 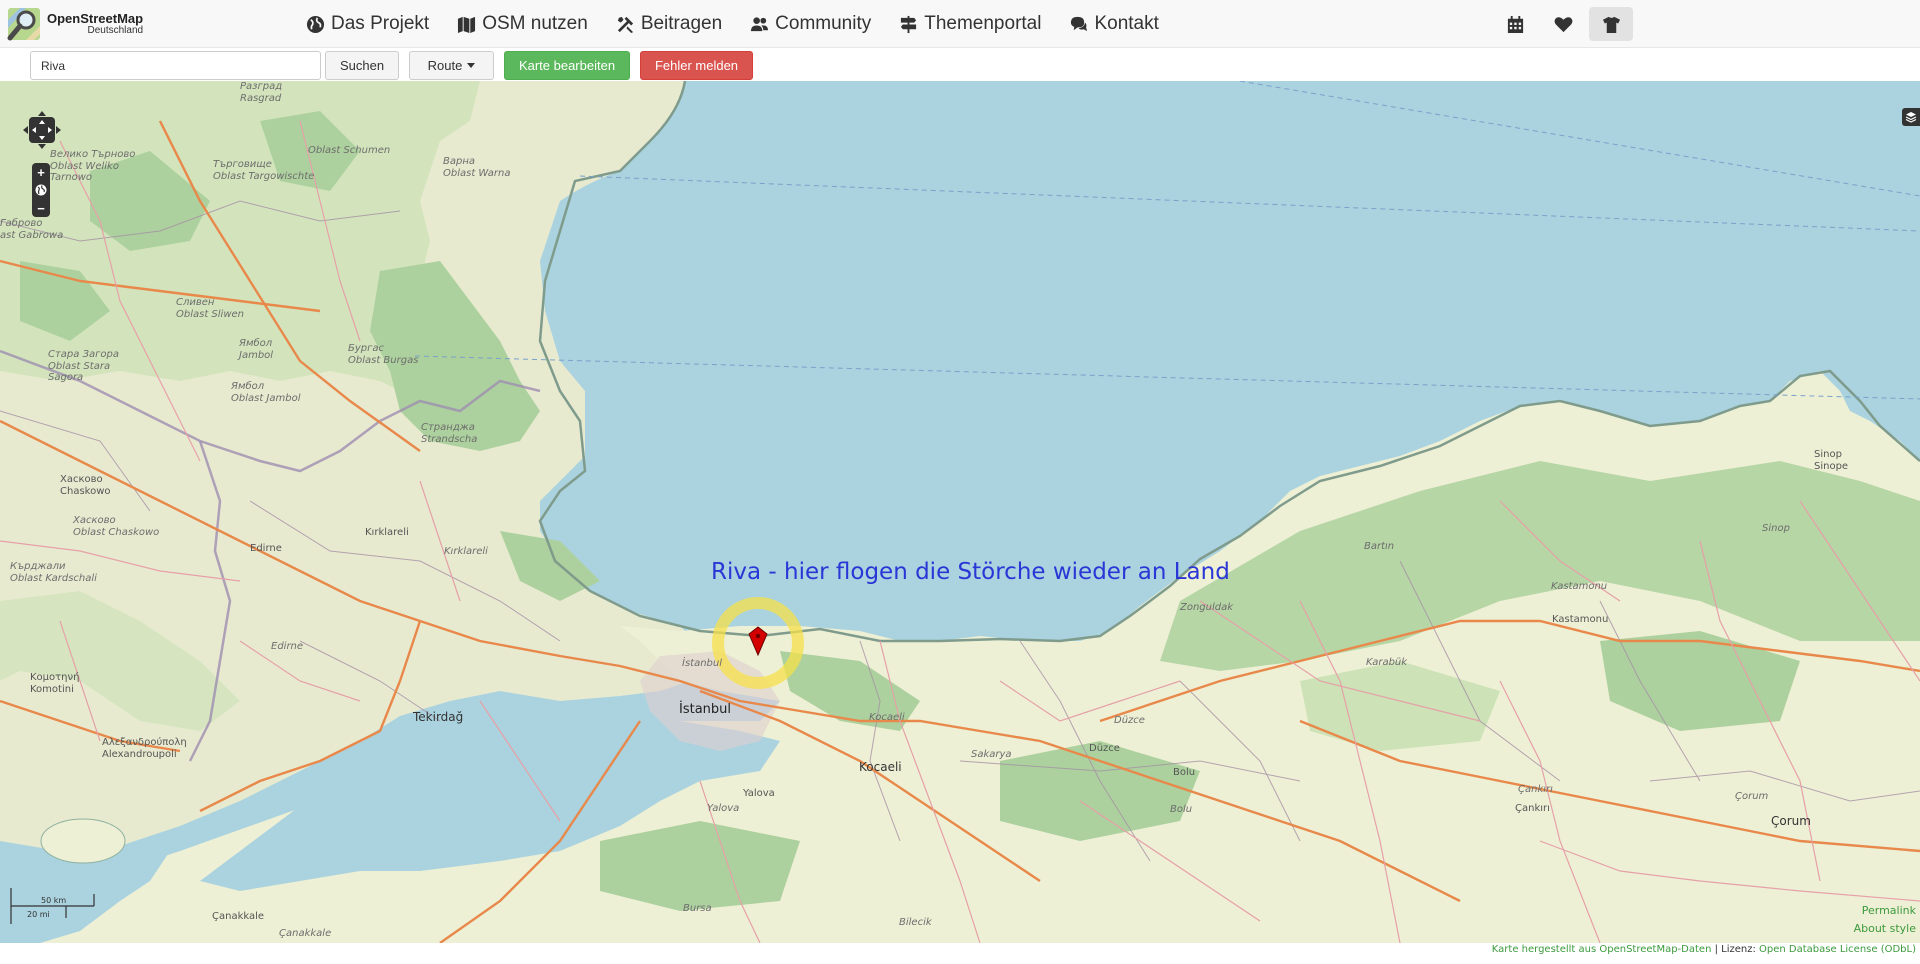 I want to click on map-label: Kocaeli, so click(x=880, y=767).